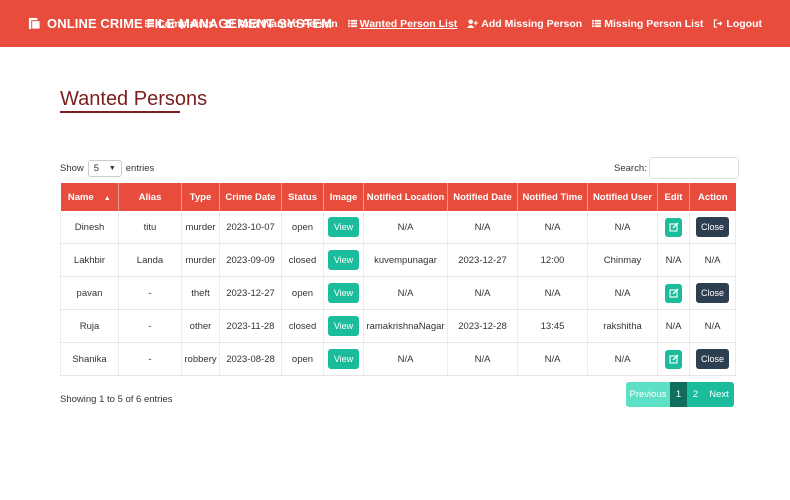 Image resolution: width=790 pixels, height=500 pixels. I want to click on pagination: Previous 1 2 Next, so click(680, 394).